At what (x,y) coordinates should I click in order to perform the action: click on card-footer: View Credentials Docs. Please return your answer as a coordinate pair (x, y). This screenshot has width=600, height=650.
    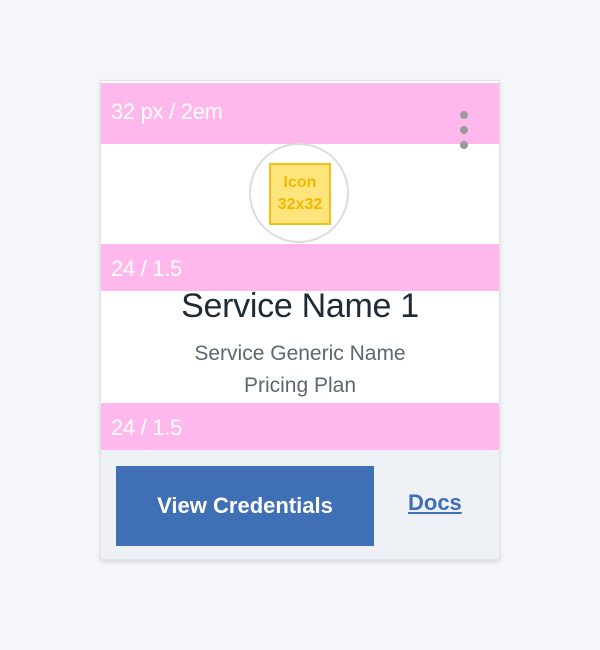
    Looking at the image, I should click on (300, 504).